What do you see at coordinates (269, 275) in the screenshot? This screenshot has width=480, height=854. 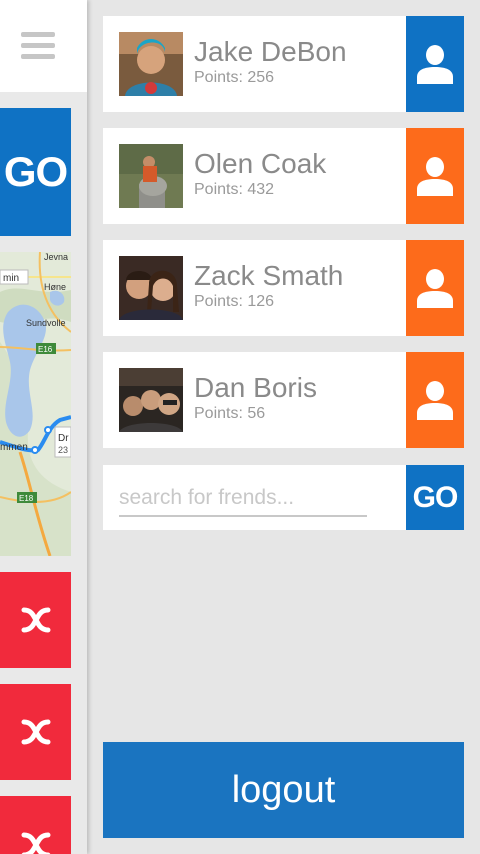 I see `friend-name: Zack Smath` at bounding box center [269, 275].